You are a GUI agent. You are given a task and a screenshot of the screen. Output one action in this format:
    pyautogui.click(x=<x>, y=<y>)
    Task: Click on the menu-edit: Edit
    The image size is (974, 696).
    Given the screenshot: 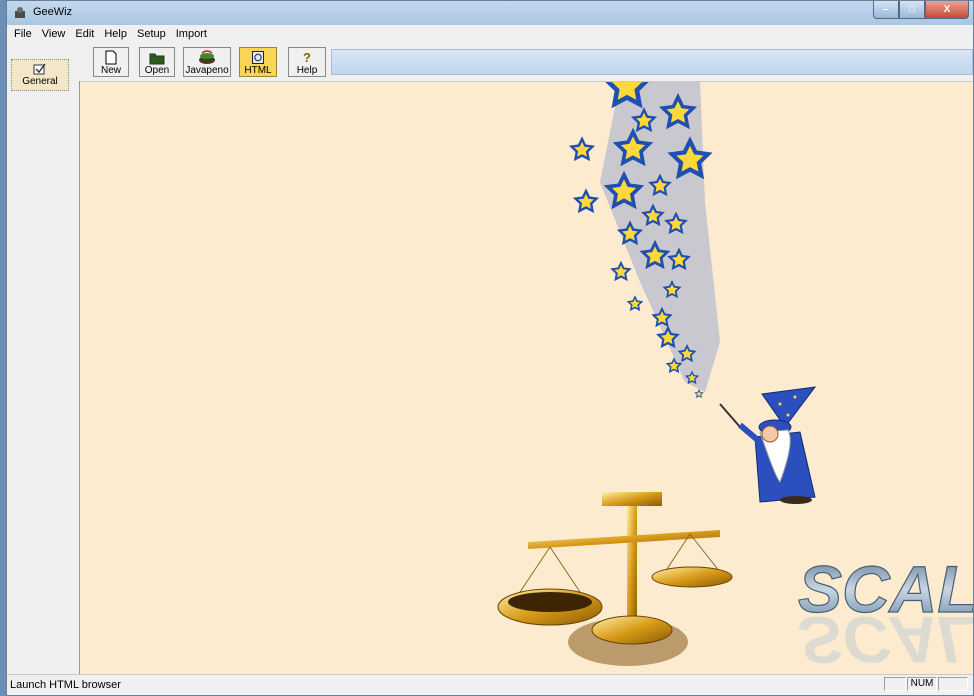 What is the action you would take?
    pyautogui.click(x=84, y=34)
    